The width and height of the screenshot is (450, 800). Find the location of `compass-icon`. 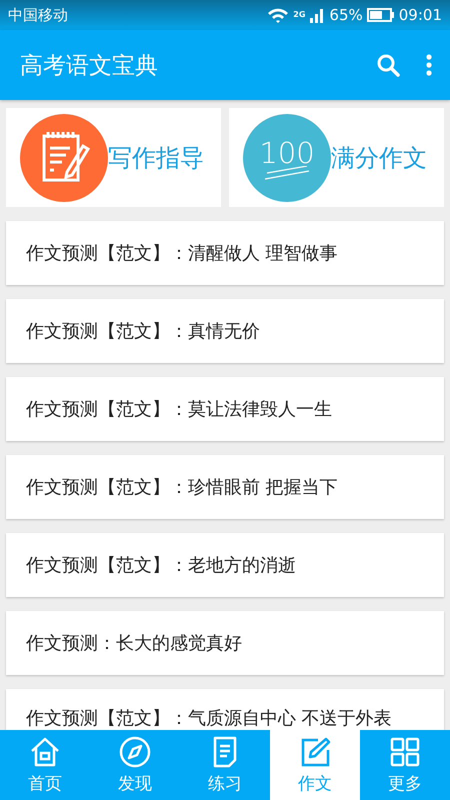

compass-icon is located at coordinates (135, 752).